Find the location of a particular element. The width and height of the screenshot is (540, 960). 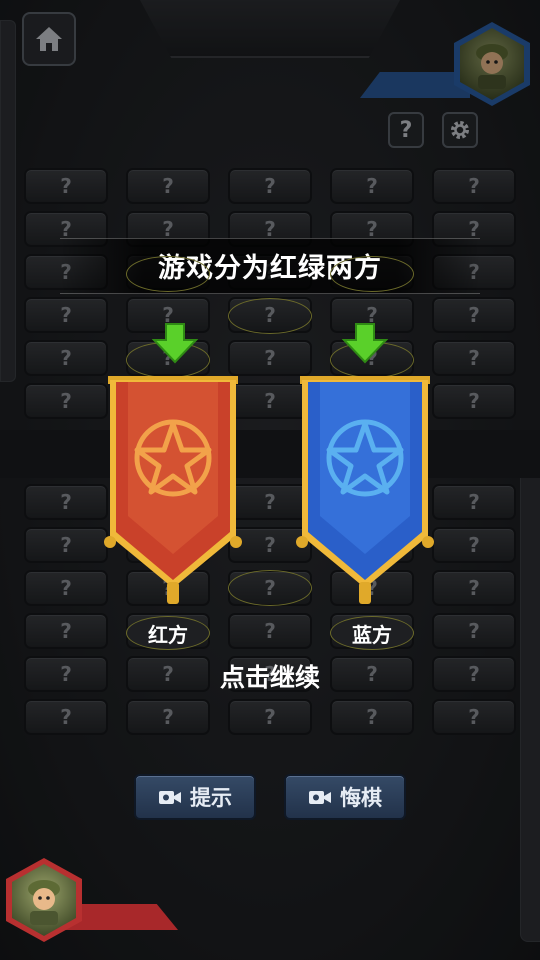

blue-side-label: 蓝方 is located at coordinates (372, 633).